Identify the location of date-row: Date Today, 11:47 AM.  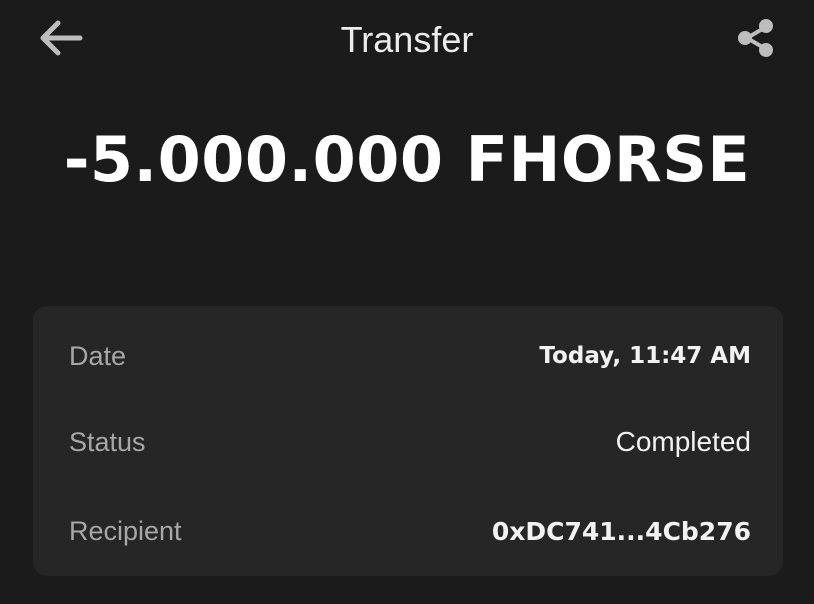
(410, 356).